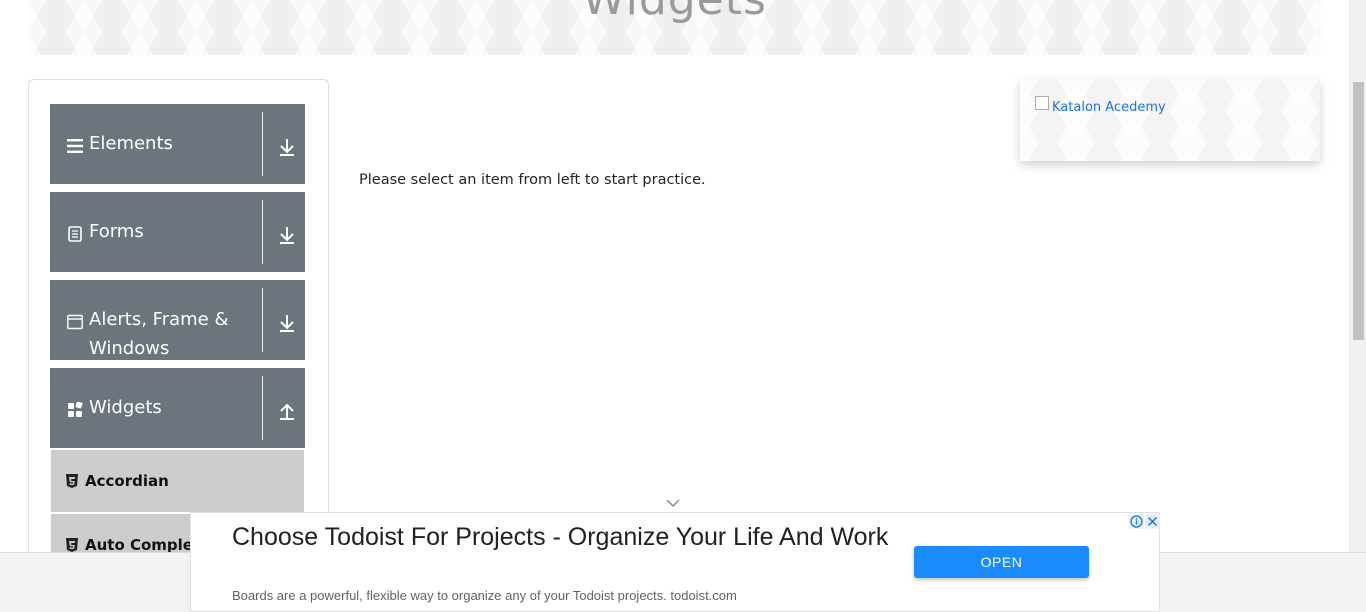 This screenshot has height=612, width=1366. What do you see at coordinates (1001, 562) in the screenshot?
I see `ad-open-button: OPEN` at bounding box center [1001, 562].